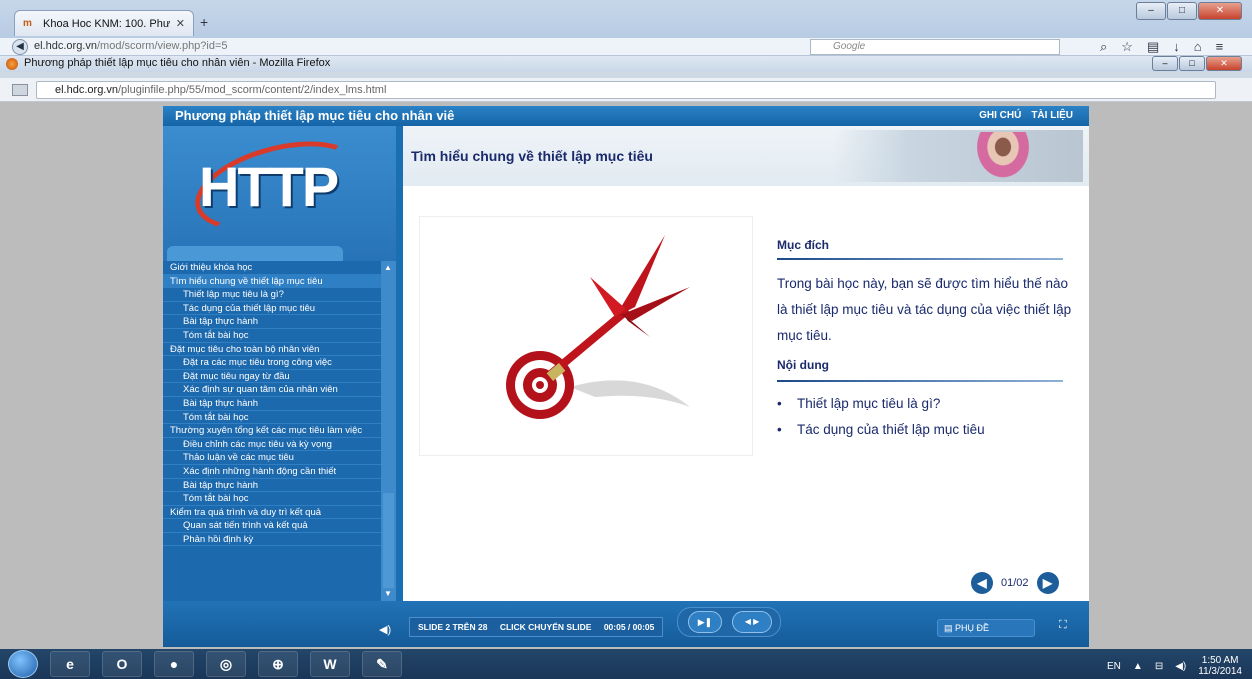  Describe the element at coordinates (174, 664) in the screenshot. I see `firefox-taskbar-icon: ●` at that location.